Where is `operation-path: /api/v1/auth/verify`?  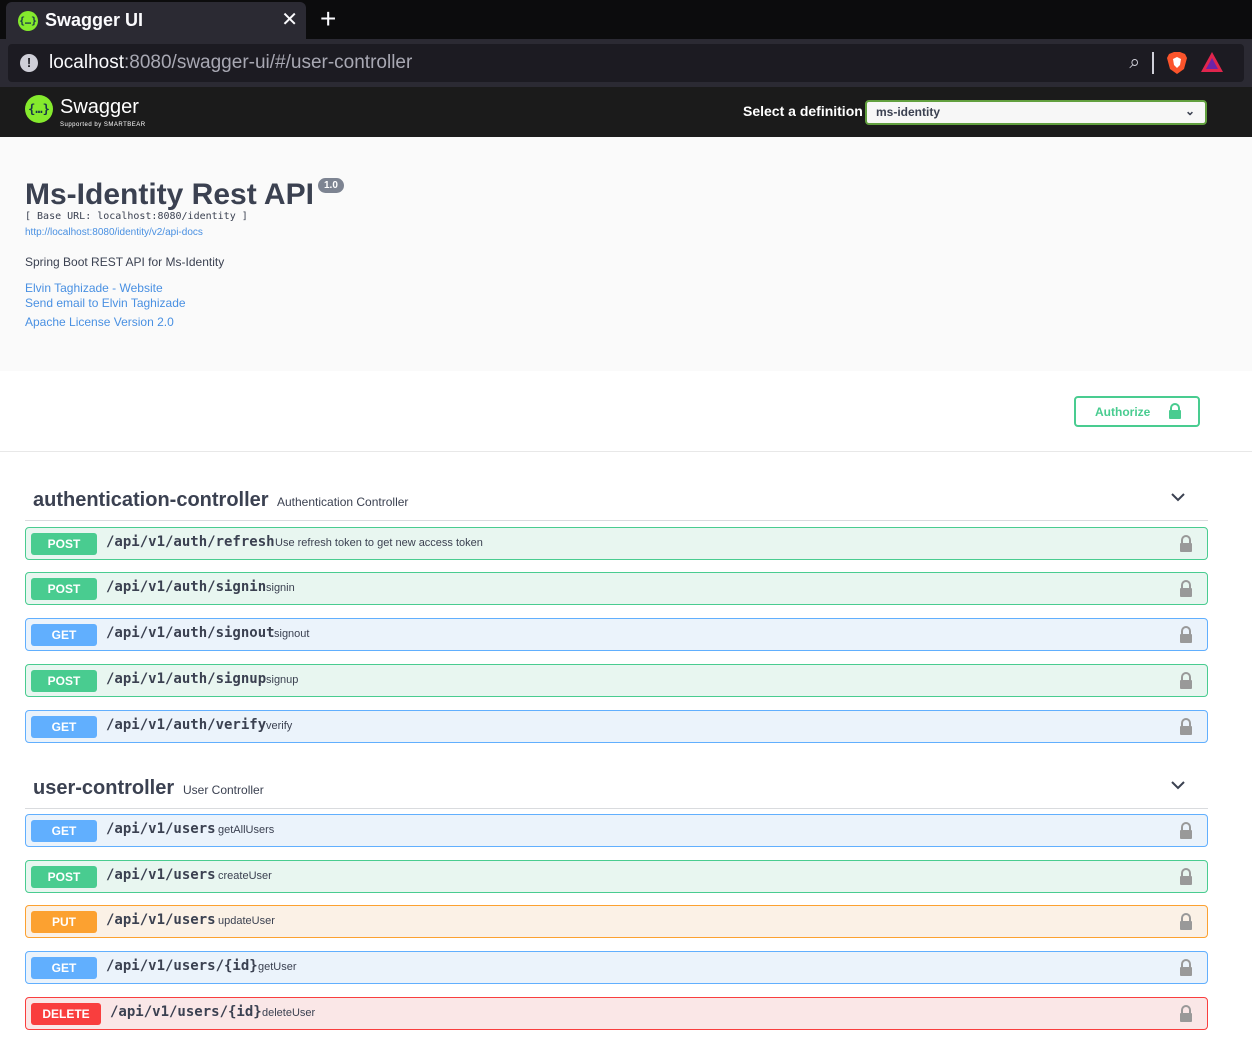 operation-path: /api/v1/auth/verify is located at coordinates (186, 725).